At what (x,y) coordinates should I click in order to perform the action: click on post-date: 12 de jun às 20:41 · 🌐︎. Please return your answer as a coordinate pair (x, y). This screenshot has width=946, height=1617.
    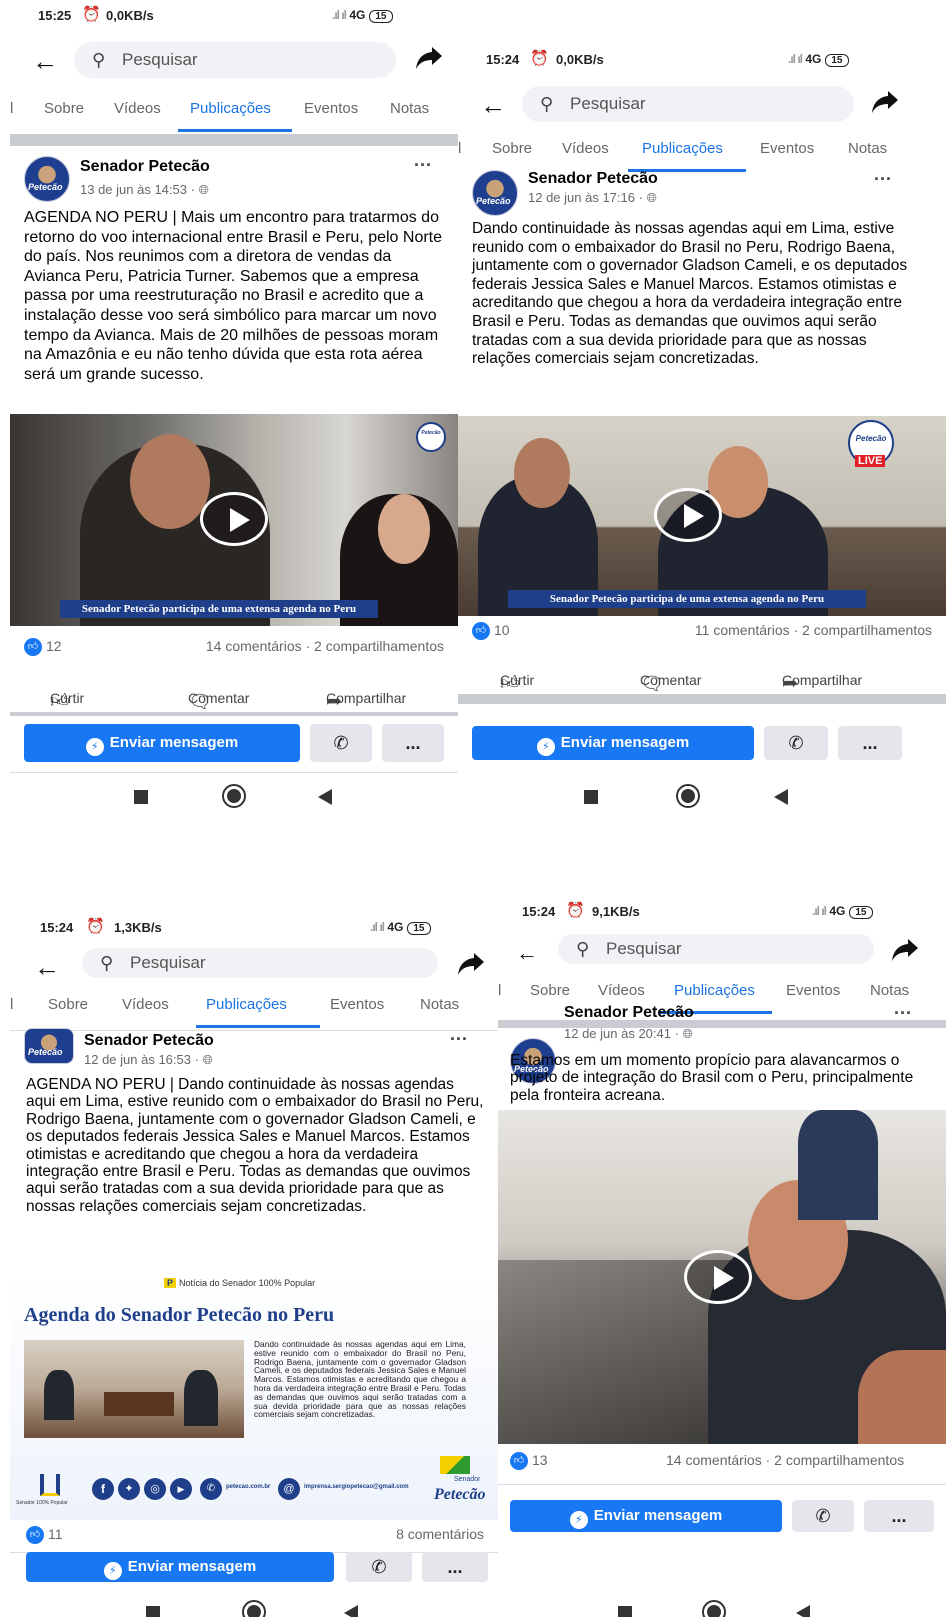
    Looking at the image, I should click on (628, 1034).